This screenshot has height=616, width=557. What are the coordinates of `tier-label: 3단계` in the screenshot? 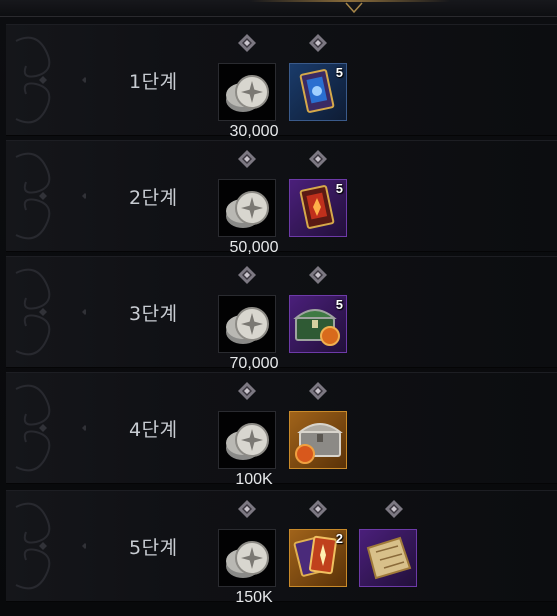 It's located at (153, 313).